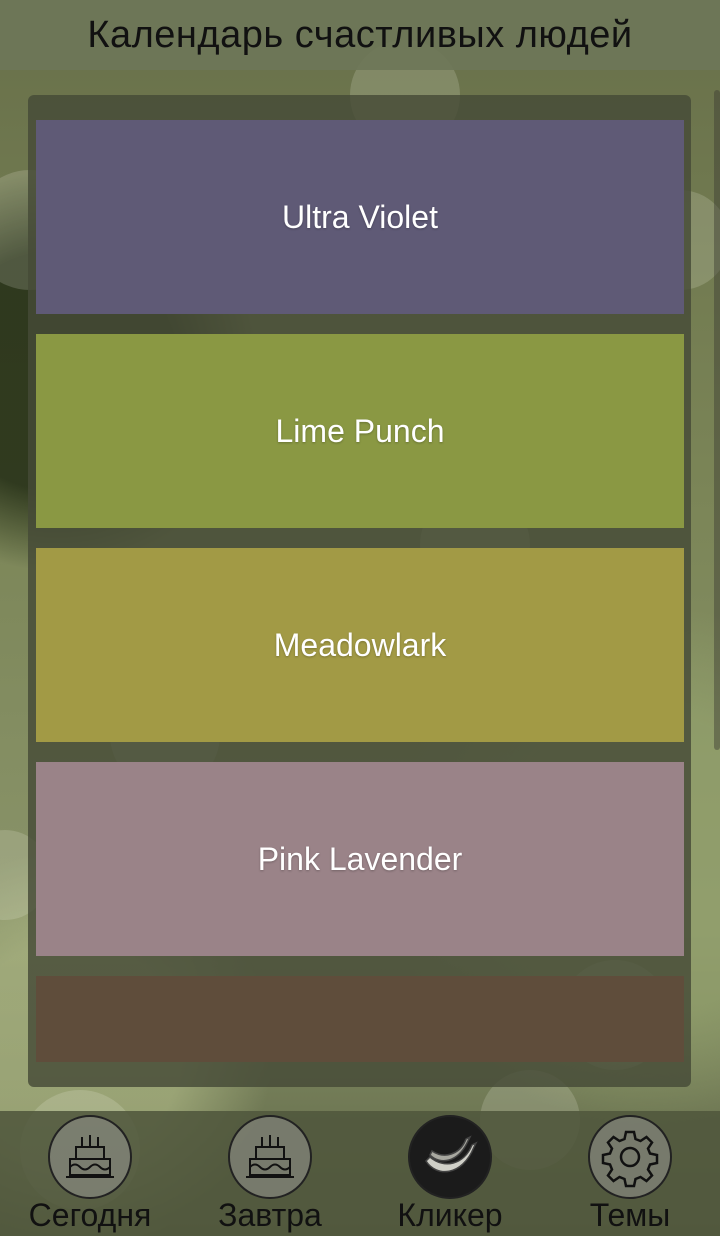 Image resolution: width=720 pixels, height=1236 pixels. I want to click on nav-tomorrow-label: Завтра, so click(270, 1215).